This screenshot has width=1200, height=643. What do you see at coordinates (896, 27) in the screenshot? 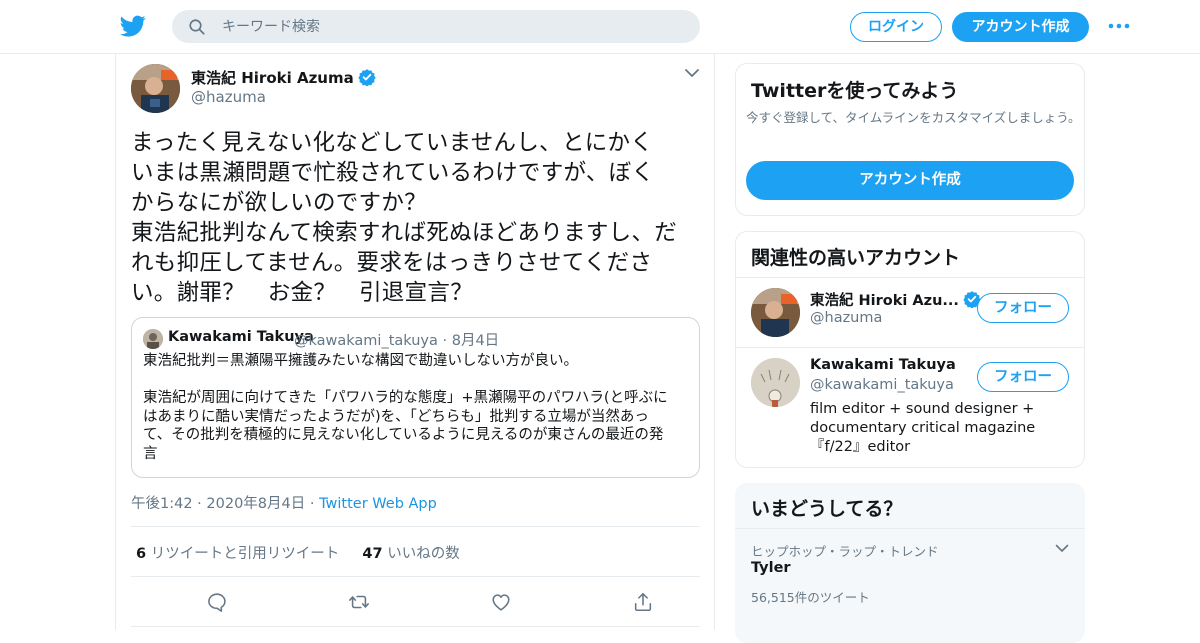
I see `login-button: ログイン` at bounding box center [896, 27].